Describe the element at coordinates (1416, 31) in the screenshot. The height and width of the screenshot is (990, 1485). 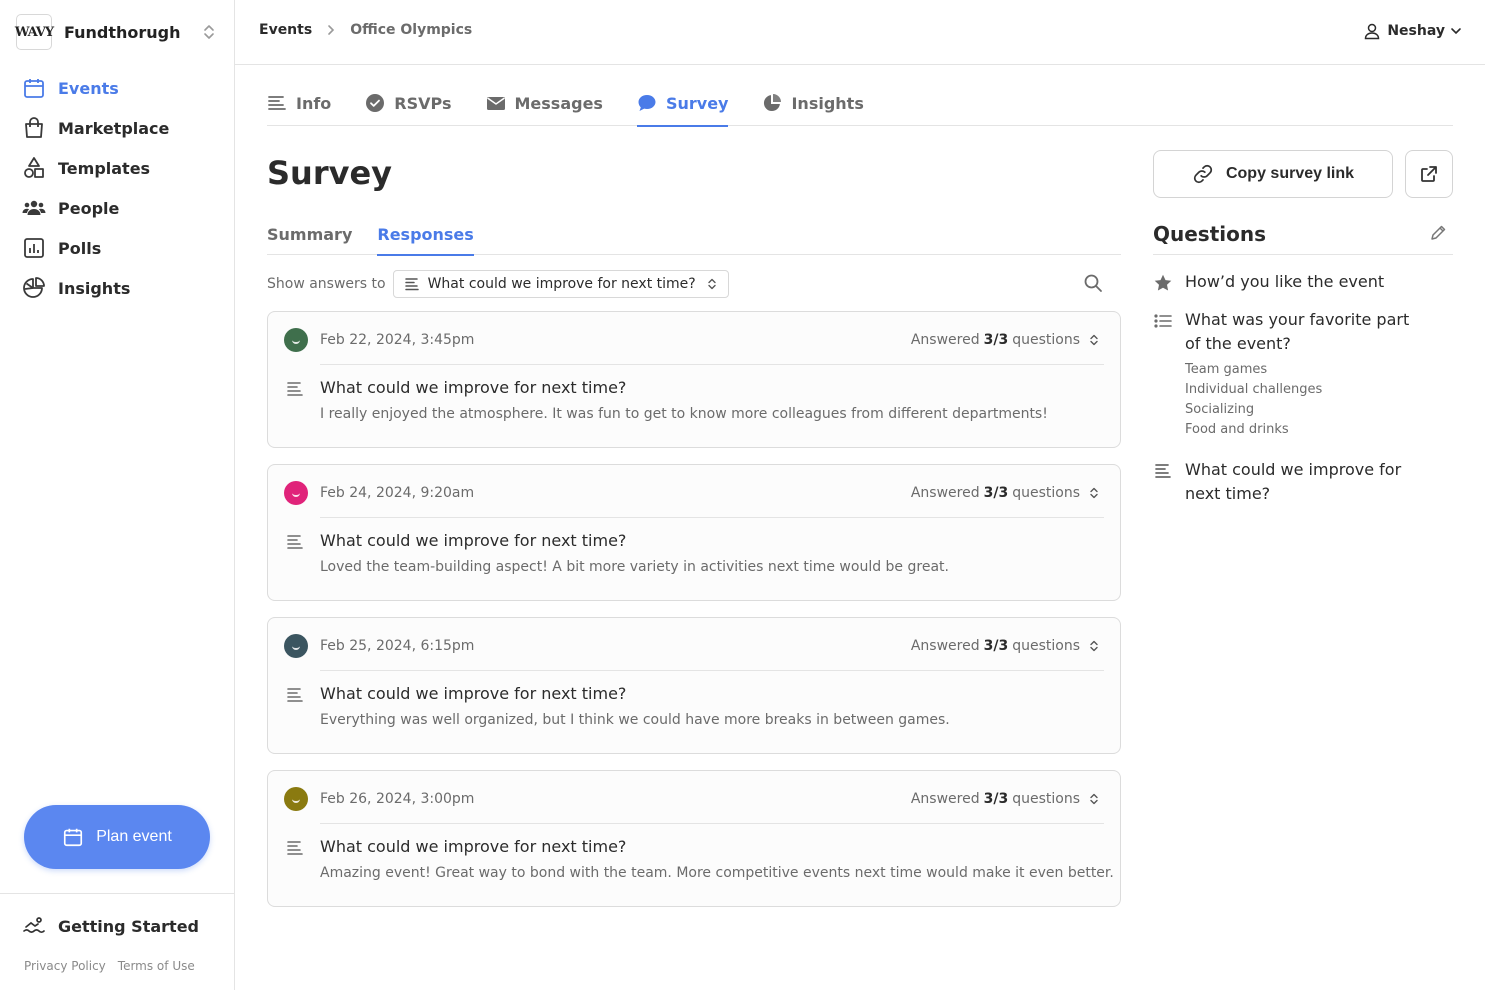
I see `user-name: Neshay` at that location.